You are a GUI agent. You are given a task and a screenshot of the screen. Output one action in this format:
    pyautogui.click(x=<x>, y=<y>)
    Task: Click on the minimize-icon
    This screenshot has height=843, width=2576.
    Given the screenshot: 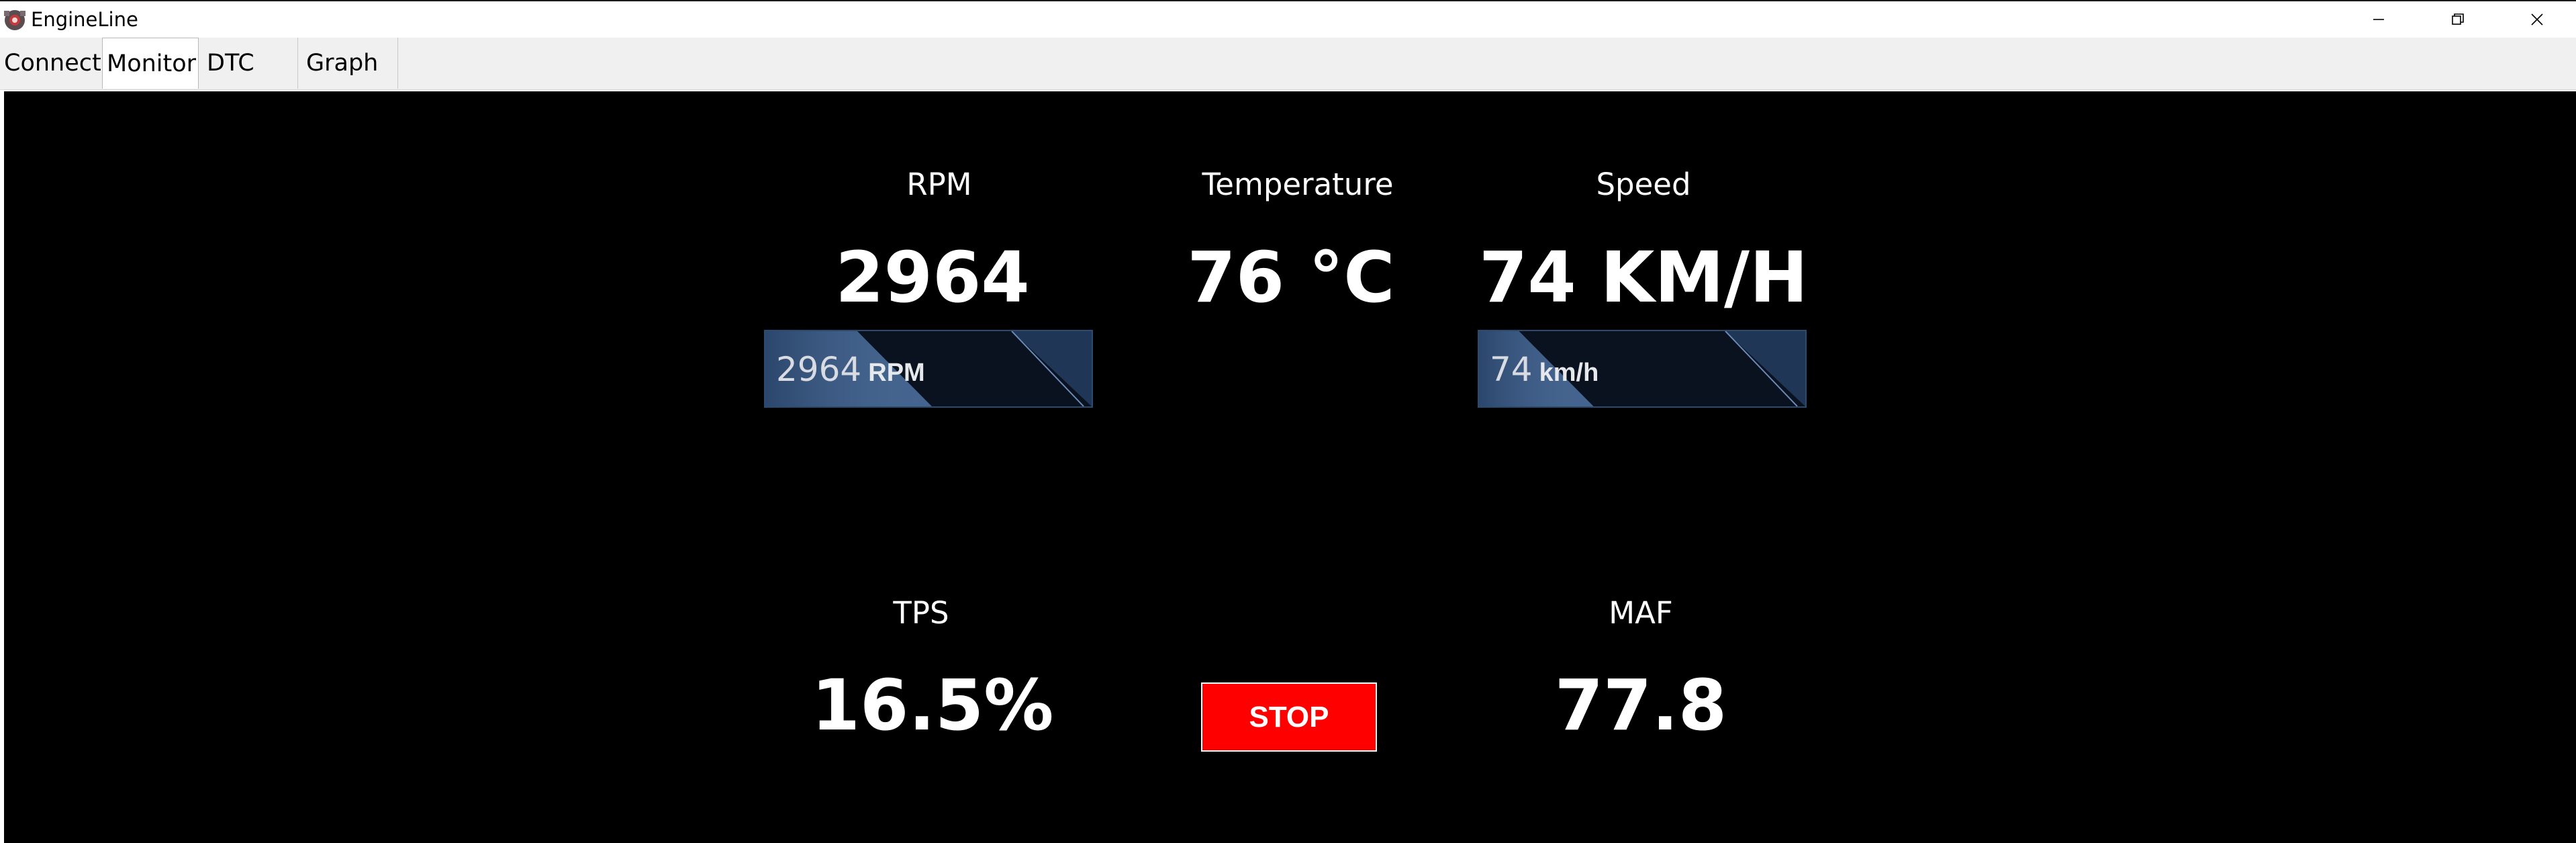 What is the action you would take?
    pyautogui.click(x=2378, y=19)
    